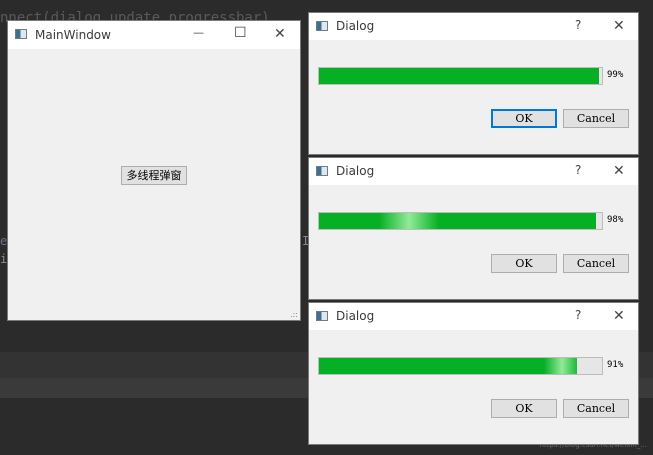 This screenshot has height=455, width=653. Describe the element at coordinates (154, 35) in the screenshot. I see `main-window-titlebar: MainWindow — ☐ ✕` at that location.